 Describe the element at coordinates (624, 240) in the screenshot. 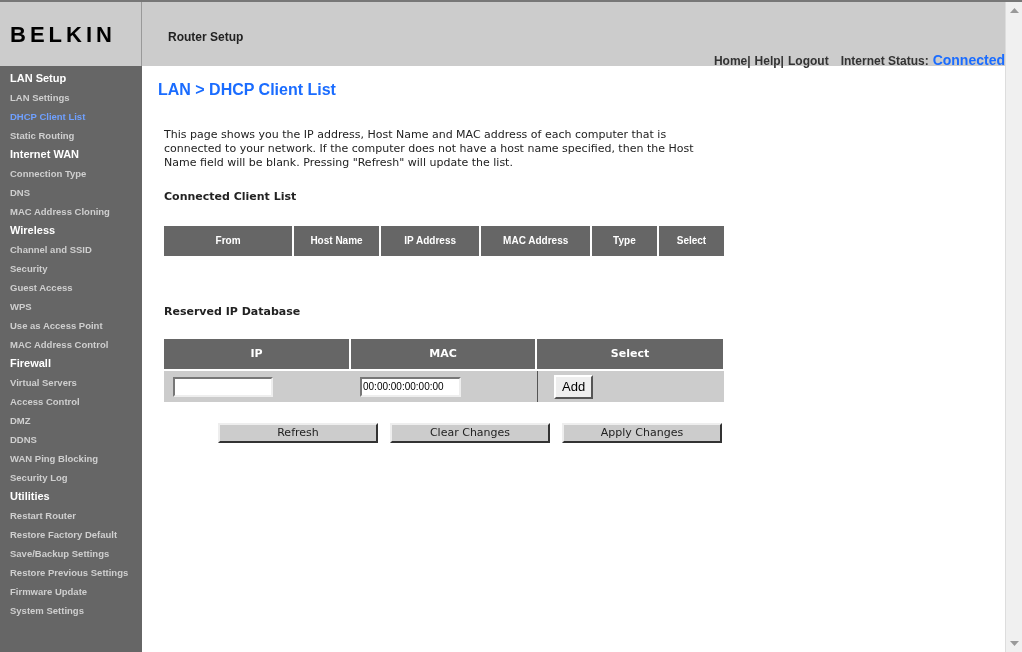

I see `column-header: Type` at that location.